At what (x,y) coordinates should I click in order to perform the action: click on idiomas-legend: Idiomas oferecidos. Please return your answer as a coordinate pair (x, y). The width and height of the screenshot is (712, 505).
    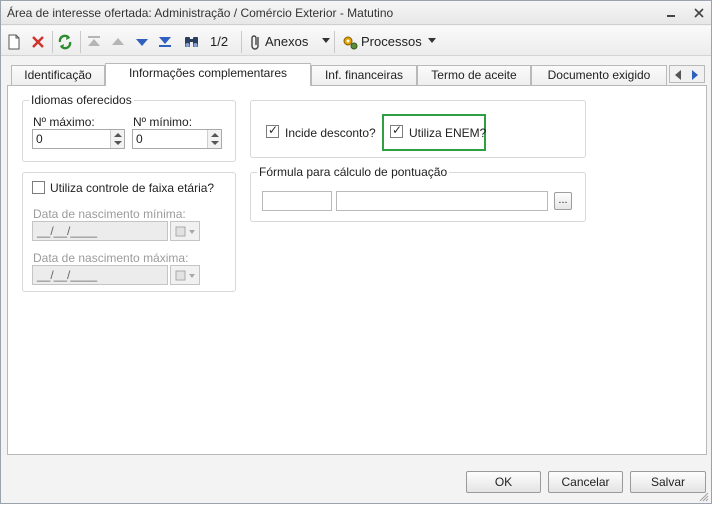
    Looking at the image, I should click on (81, 100).